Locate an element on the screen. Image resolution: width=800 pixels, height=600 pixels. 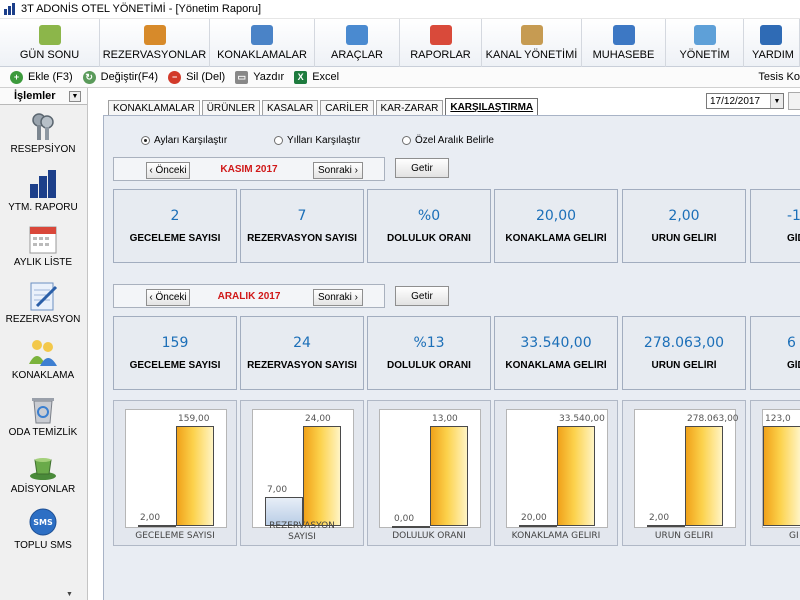
chart-plot-area: 2,00 278.063,00 is located at coordinates (686, 468).